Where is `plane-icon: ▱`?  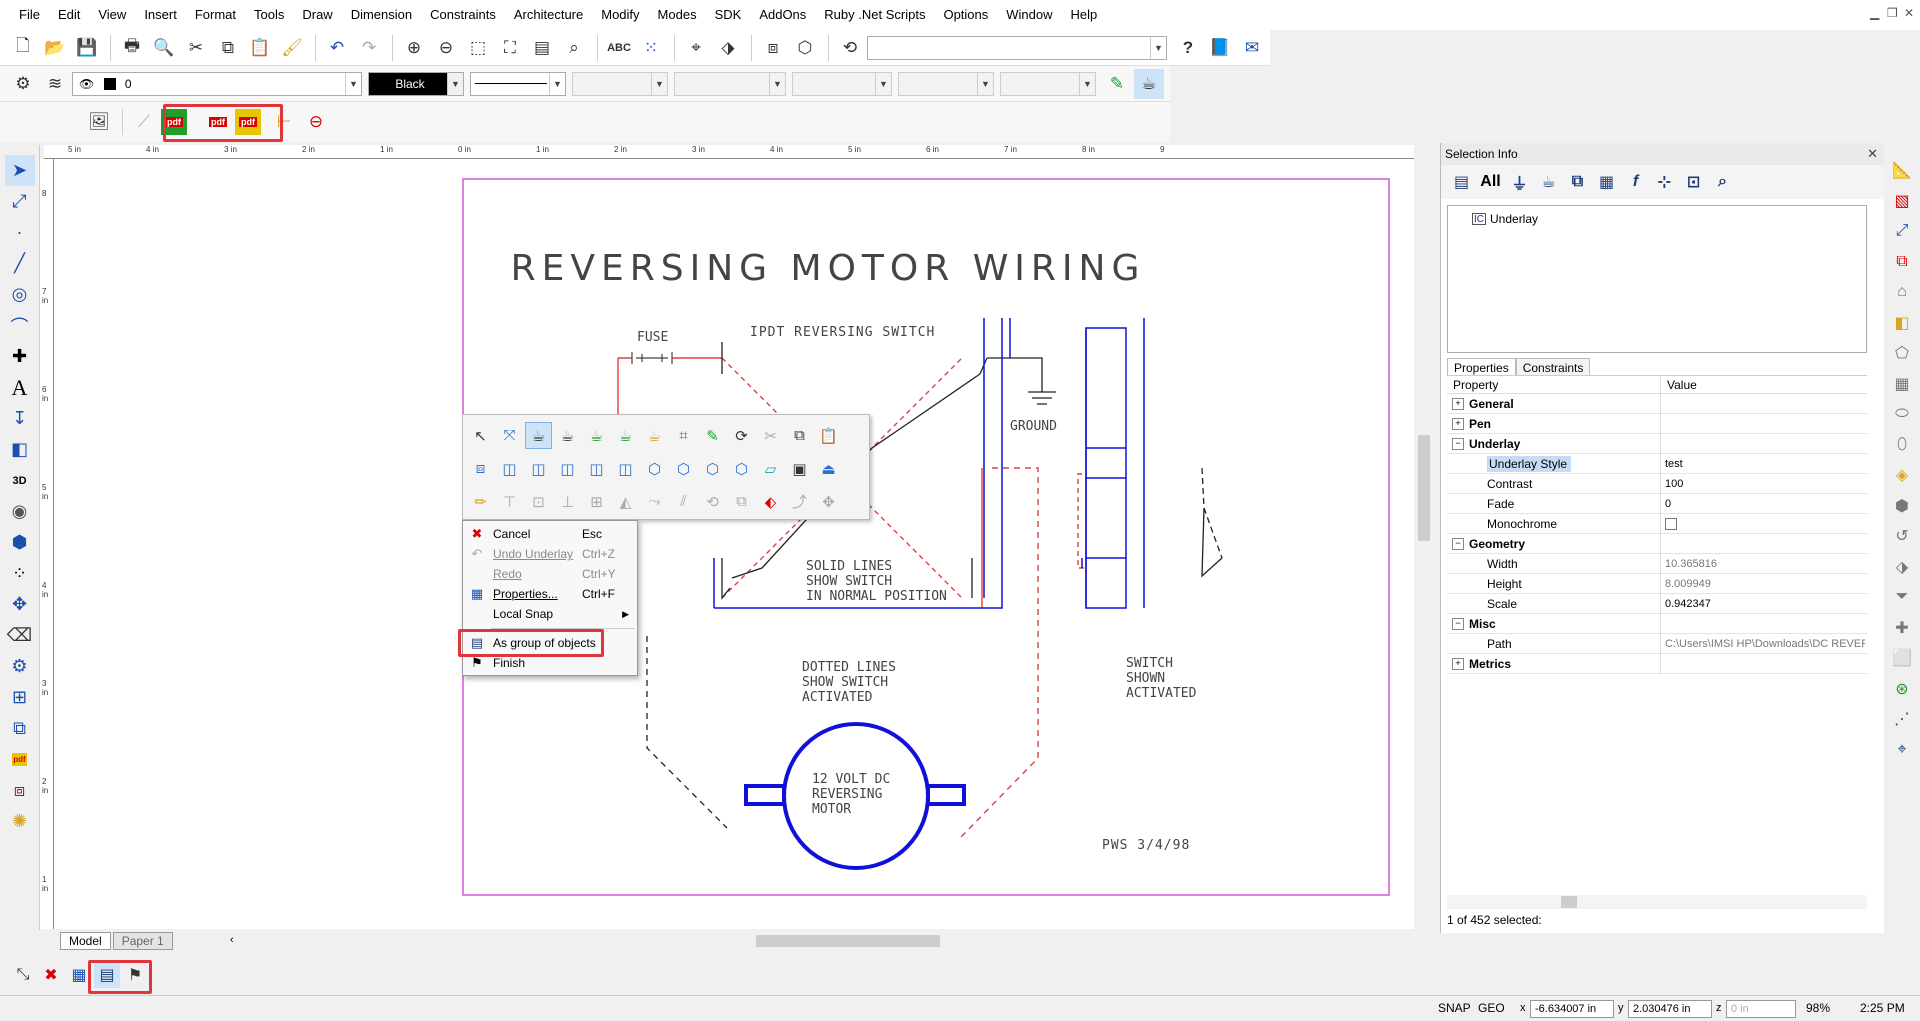
plane-icon: ▱ is located at coordinates (770, 468).